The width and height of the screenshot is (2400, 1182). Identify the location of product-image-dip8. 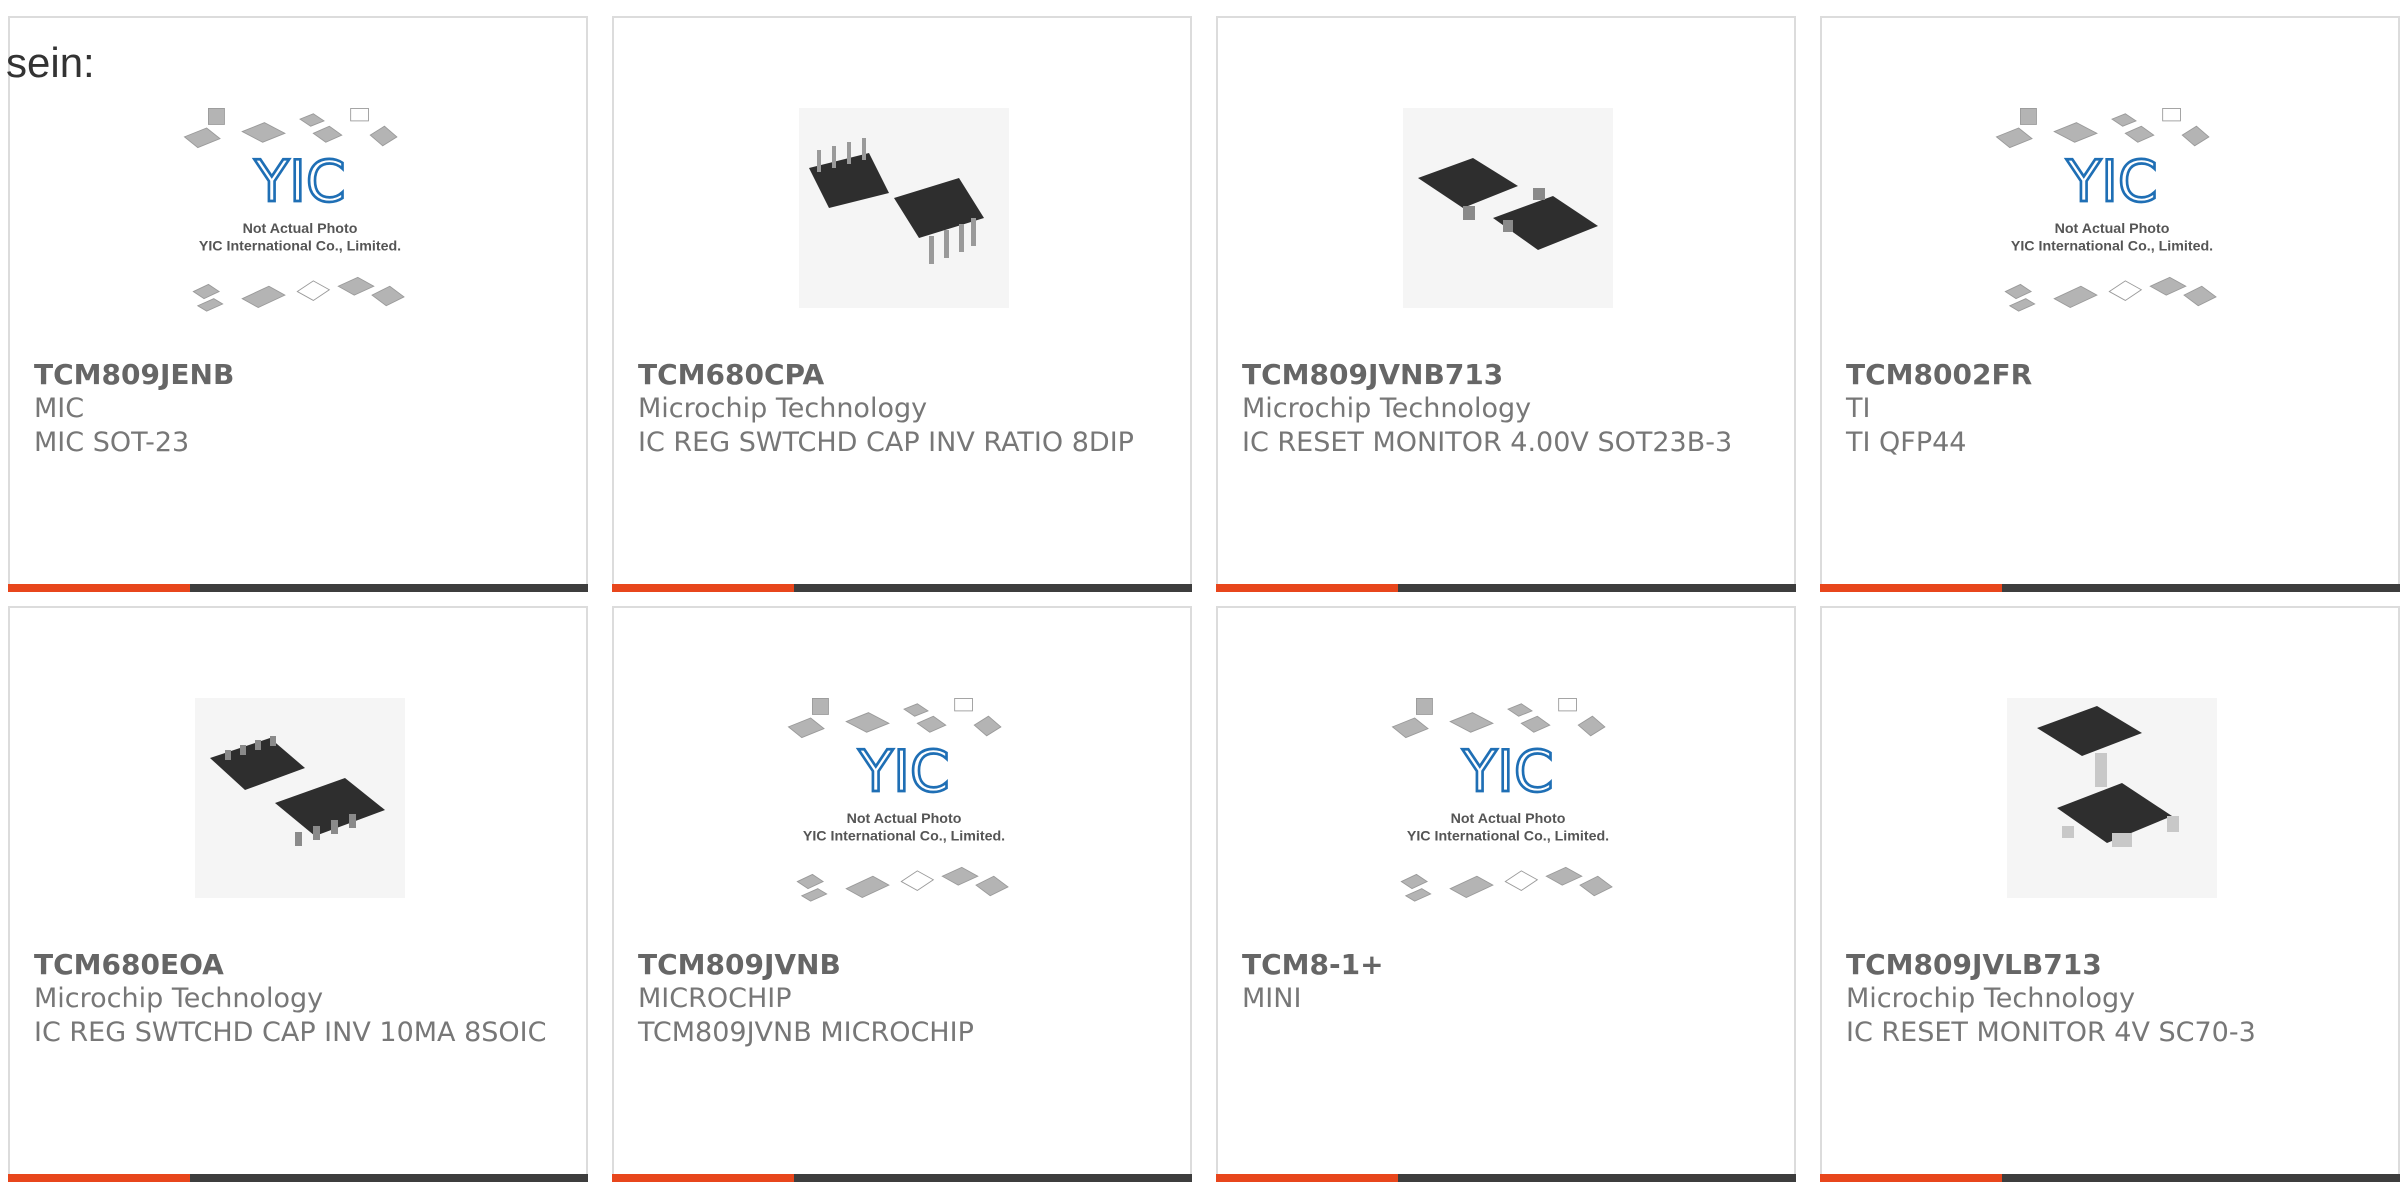
(904, 208).